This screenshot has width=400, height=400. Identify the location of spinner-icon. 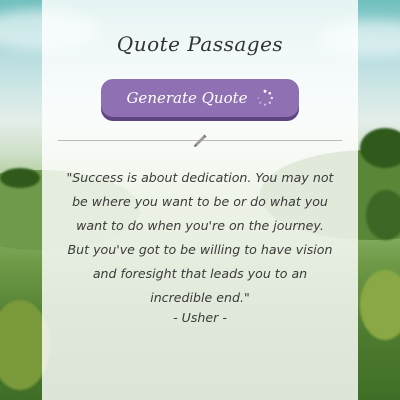
(264, 97).